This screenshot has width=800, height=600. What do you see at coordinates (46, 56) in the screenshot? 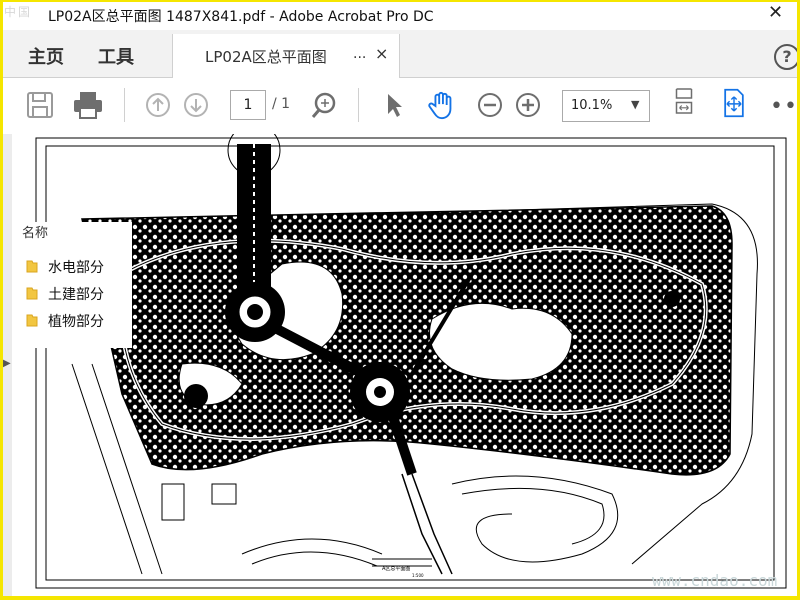
I see `nav-home-tab: 主页` at bounding box center [46, 56].